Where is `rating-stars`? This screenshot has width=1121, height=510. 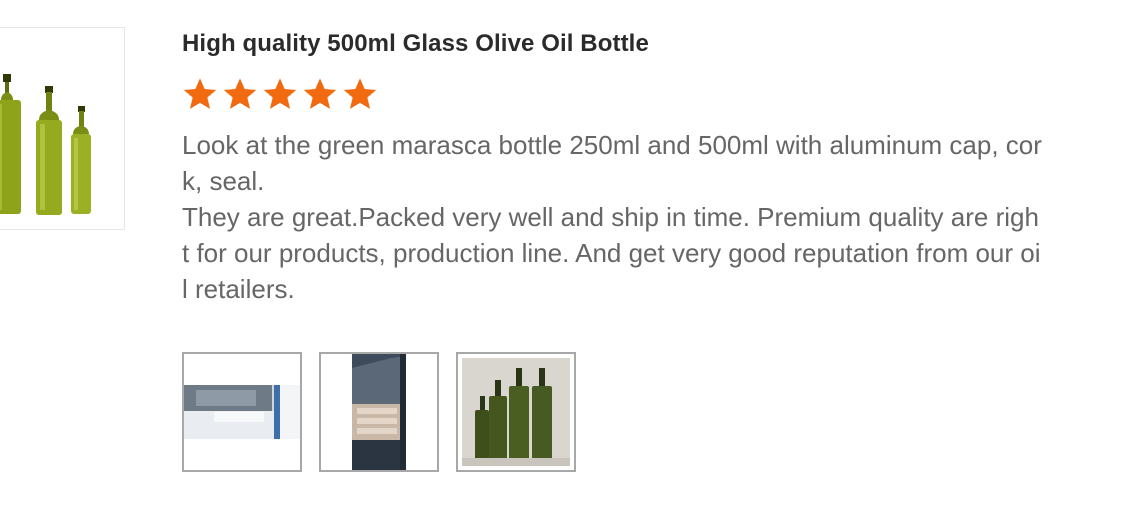
rating-stars is located at coordinates (622, 94).